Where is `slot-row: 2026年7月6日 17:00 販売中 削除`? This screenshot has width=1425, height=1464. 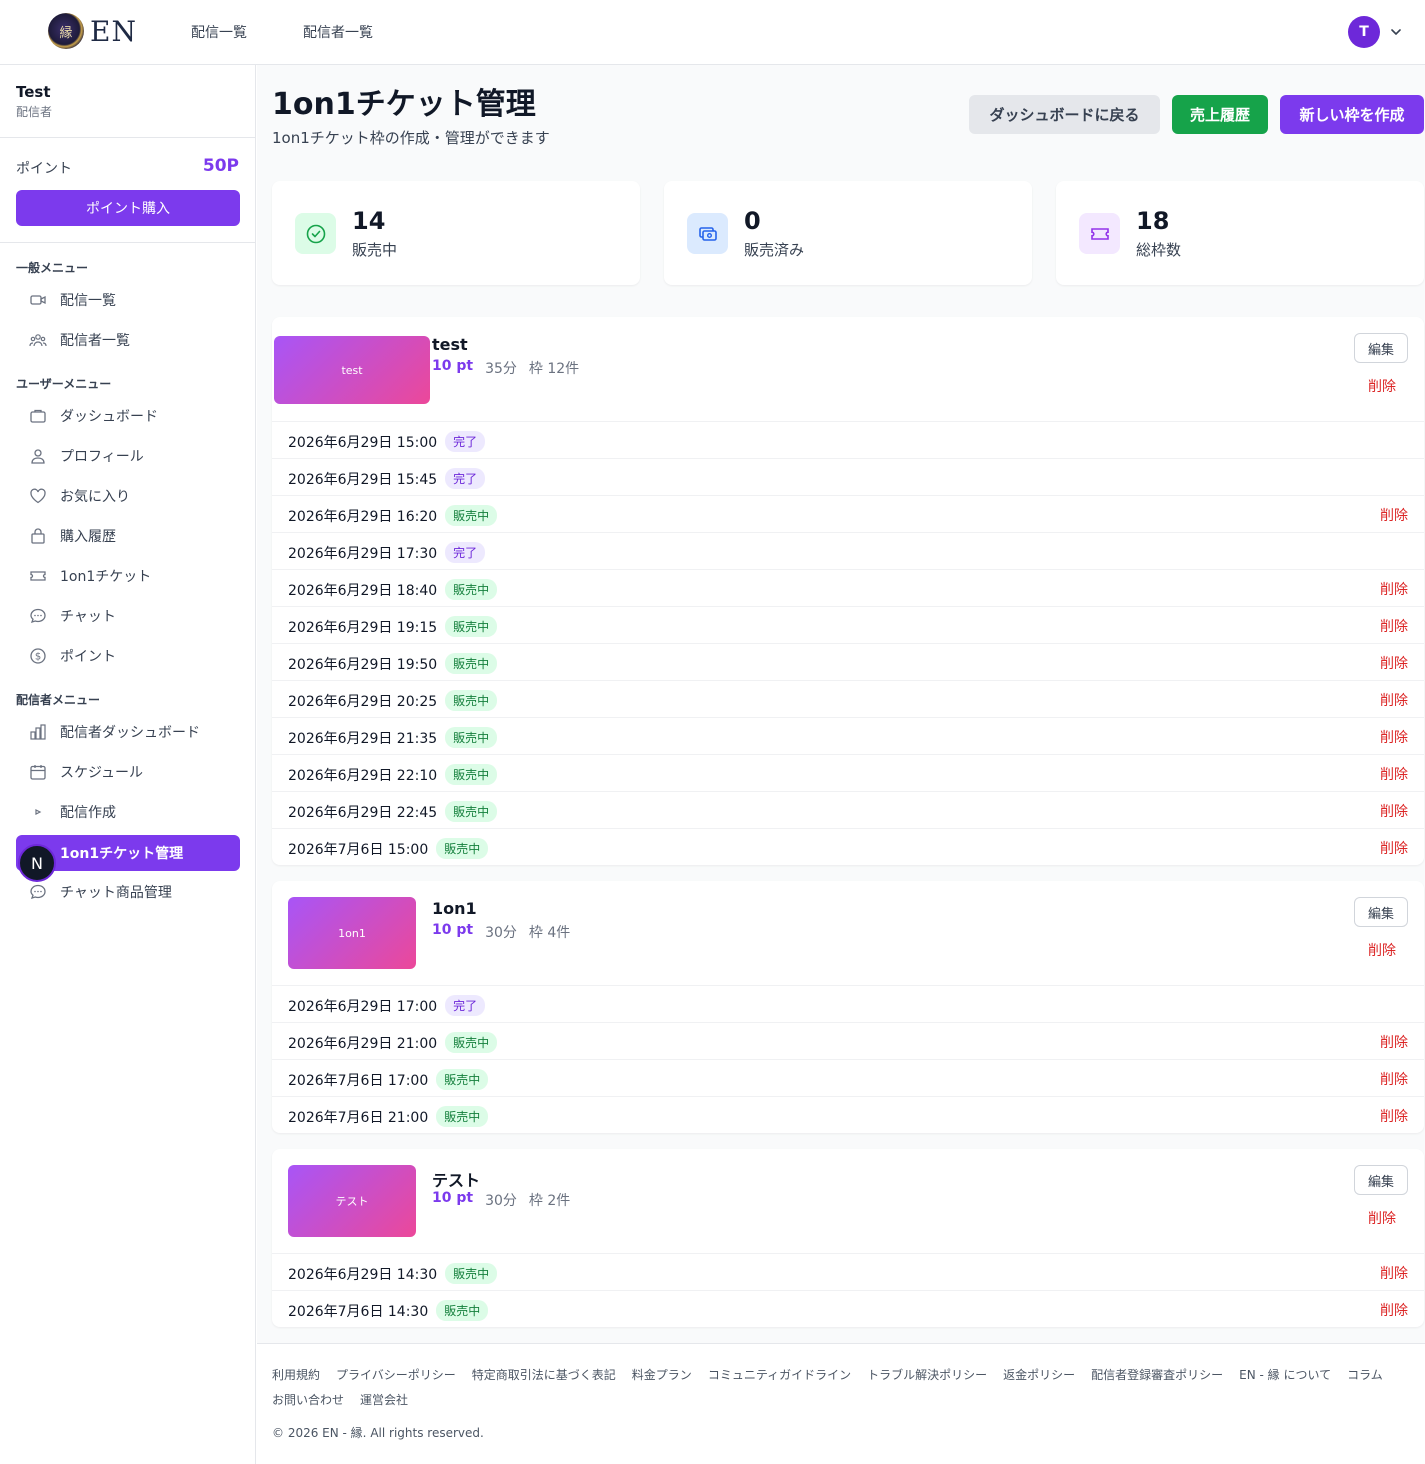 slot-row: 2026年7月6日 17:00 販売中 削除 is located at coordinates (848, 1077).